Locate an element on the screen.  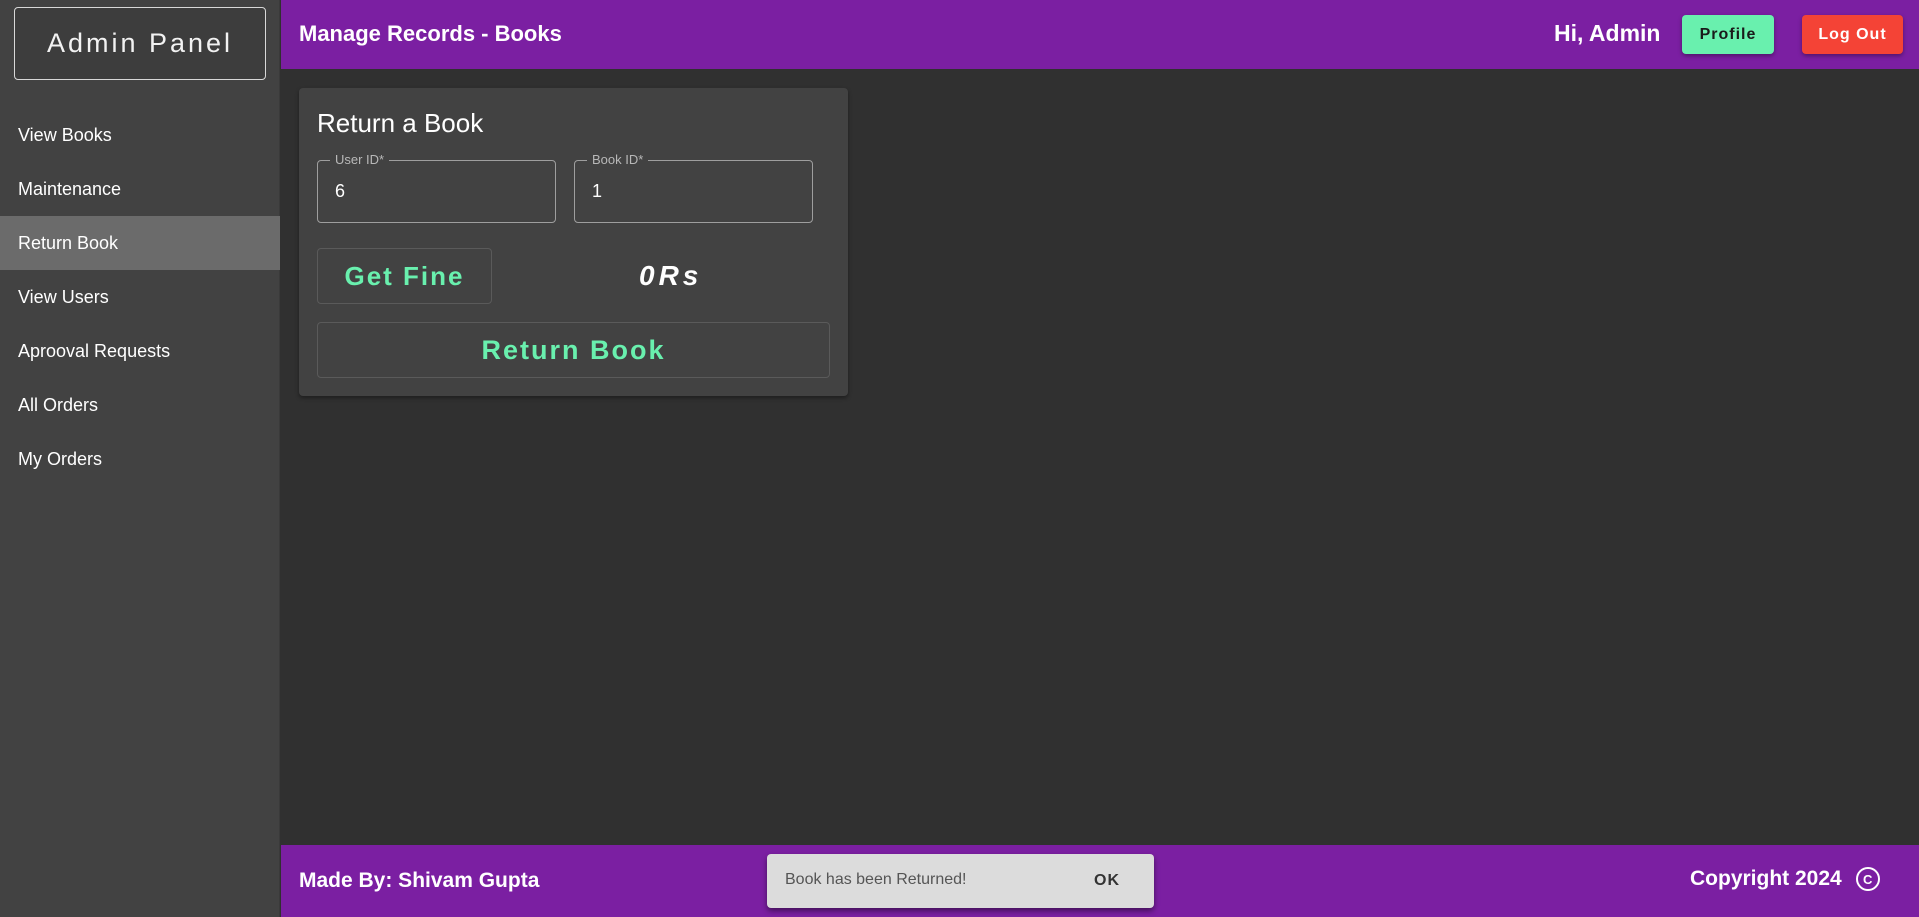
card-title: Return a Book is located at coordinates (400, 123).